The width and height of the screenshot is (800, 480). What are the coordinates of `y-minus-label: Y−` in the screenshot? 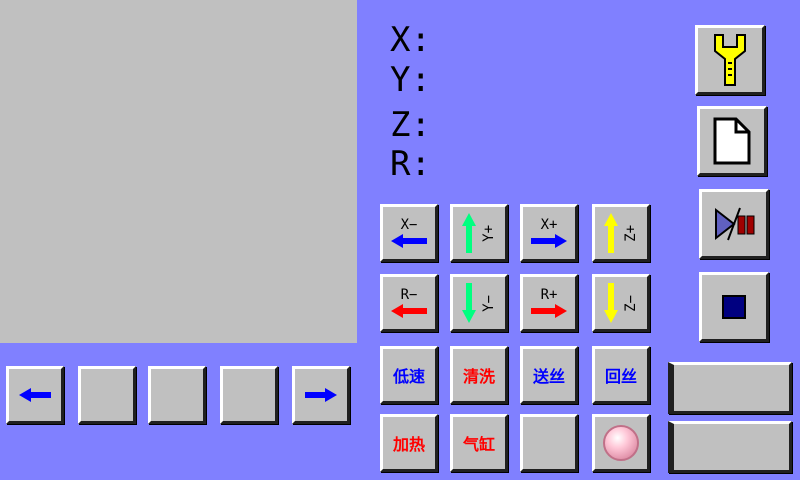 It's located at (489, 303).